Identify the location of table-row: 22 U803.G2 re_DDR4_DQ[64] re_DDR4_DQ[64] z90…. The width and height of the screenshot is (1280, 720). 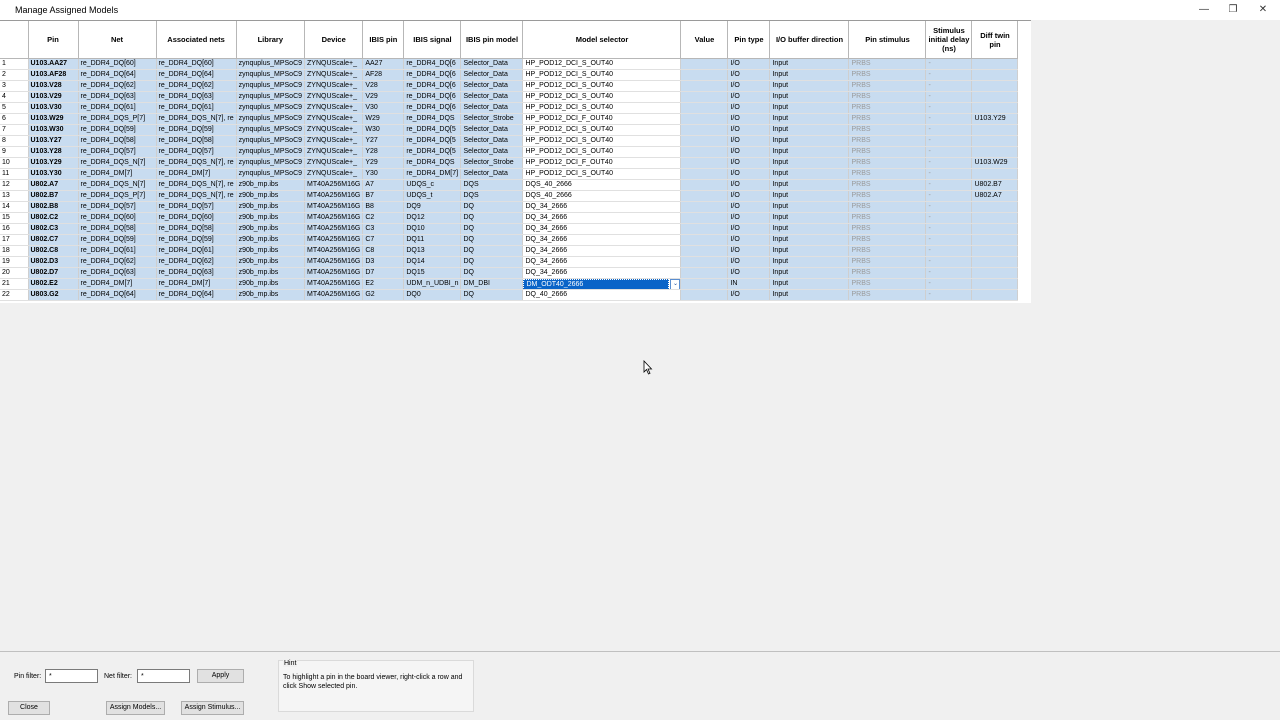
(509, 295).